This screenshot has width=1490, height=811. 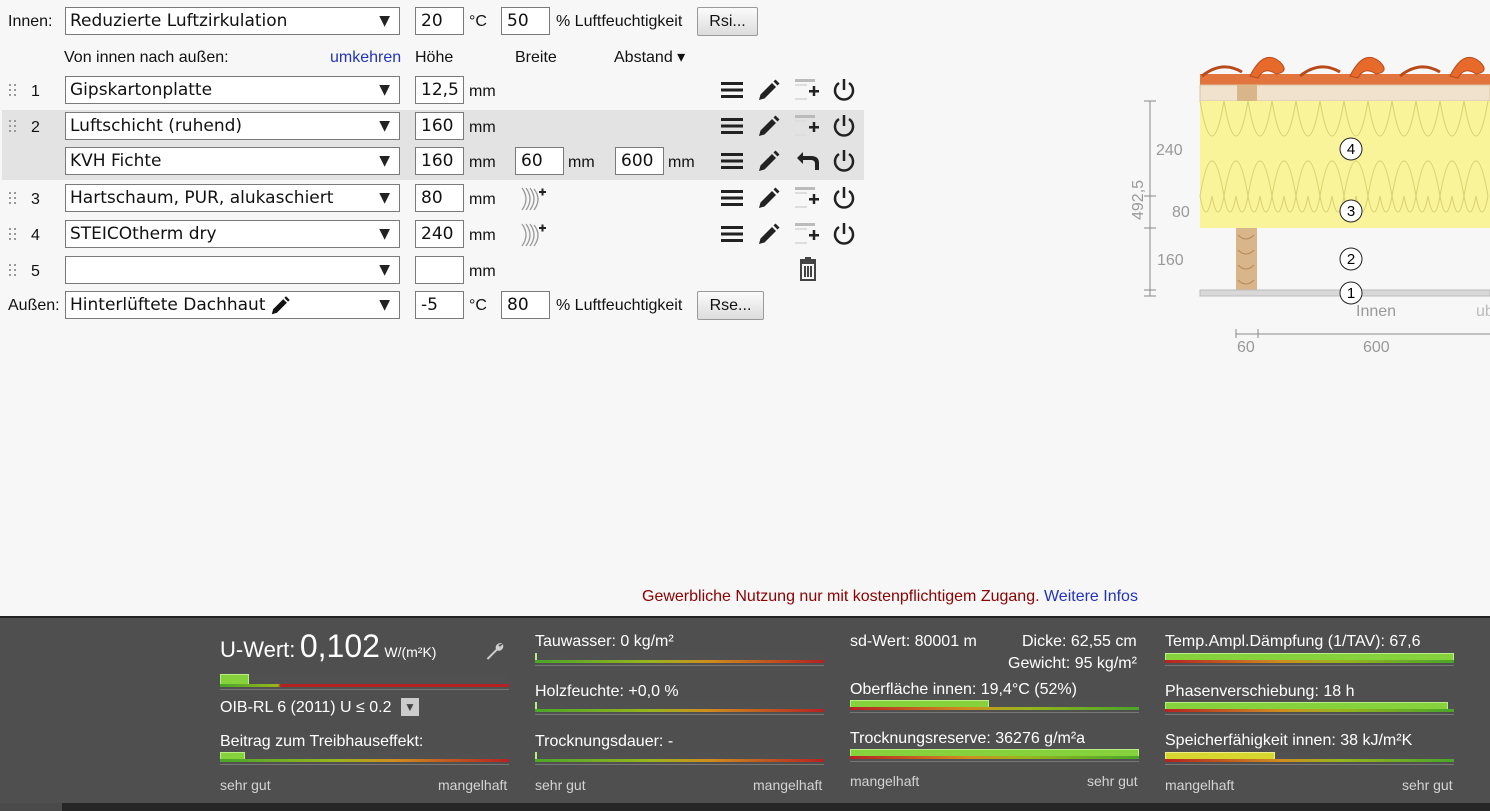 I want to click on layer-material-value: Hartschaum, PUR, alukaschiert, so click(x=202, y=198).